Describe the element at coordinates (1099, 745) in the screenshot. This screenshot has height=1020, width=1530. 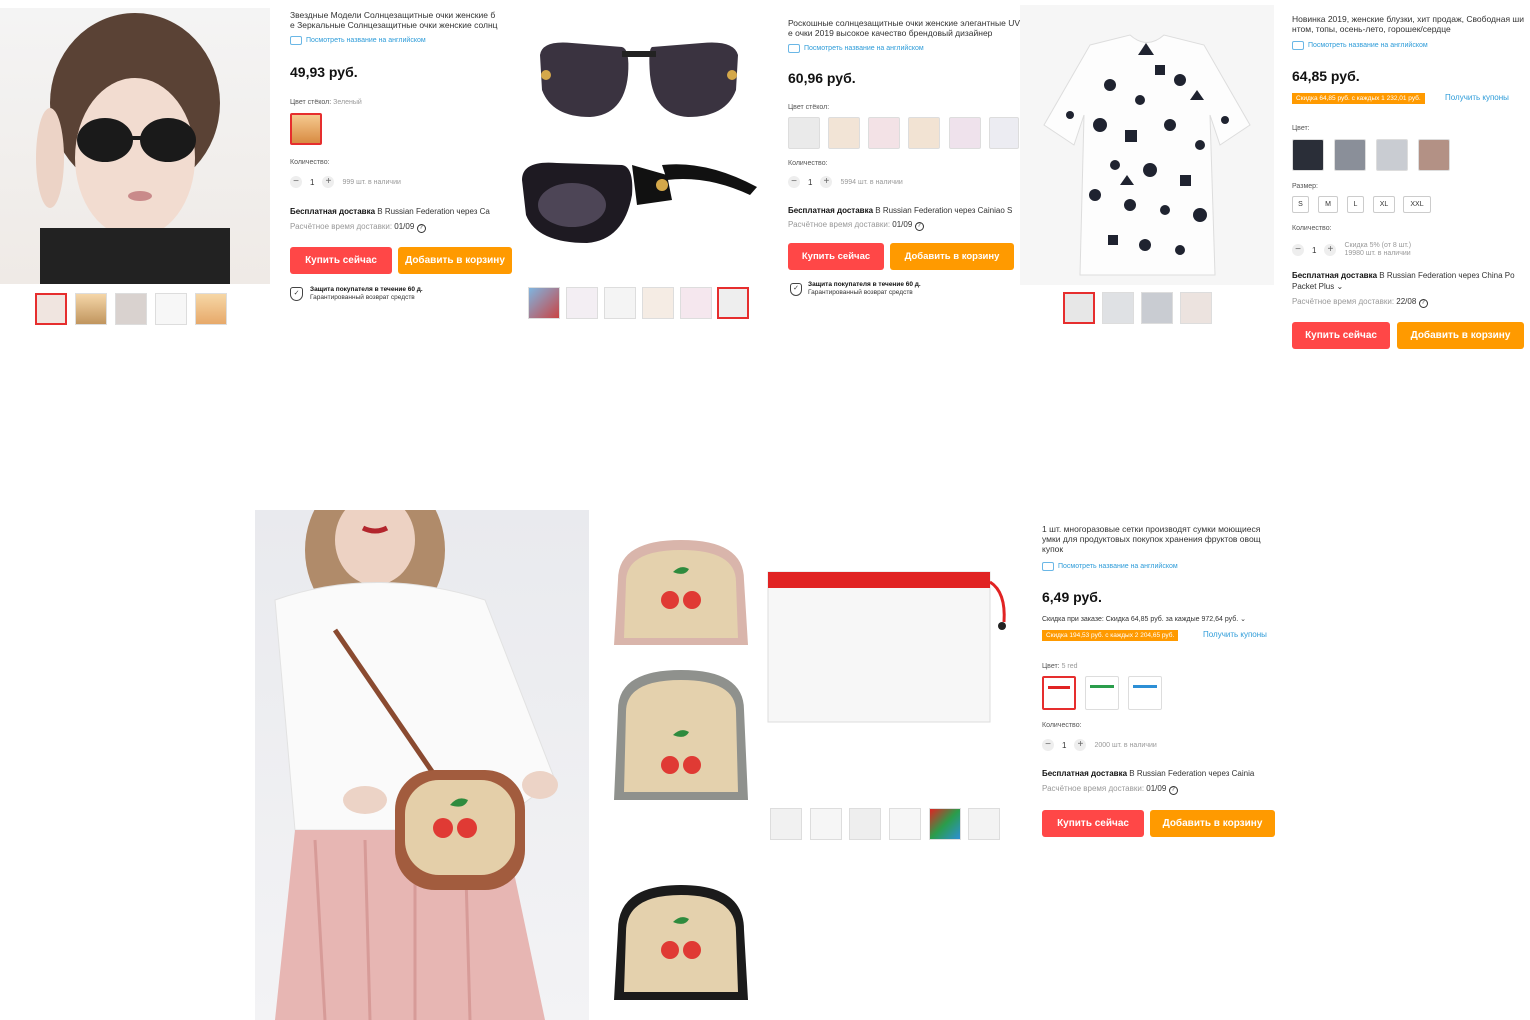
I see `product4-qty-stepper: − 1 + 2000 шт. в наличии` at that location.